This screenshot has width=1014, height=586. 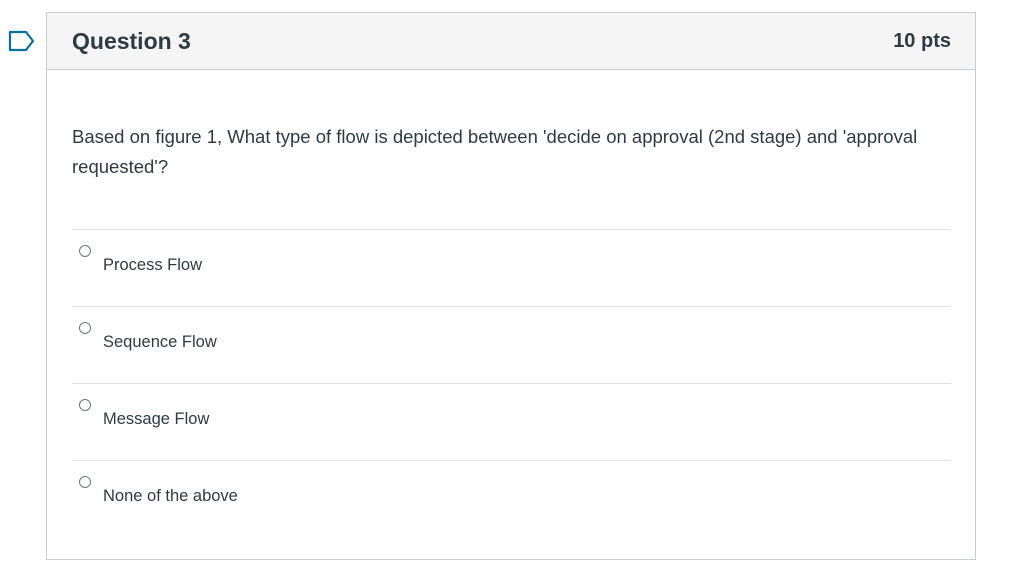 What do you see at coordinates (511, 422) in the screenshot?
I see `answer-option-message-flow: Message Flow` at bounding box center [511, 422].